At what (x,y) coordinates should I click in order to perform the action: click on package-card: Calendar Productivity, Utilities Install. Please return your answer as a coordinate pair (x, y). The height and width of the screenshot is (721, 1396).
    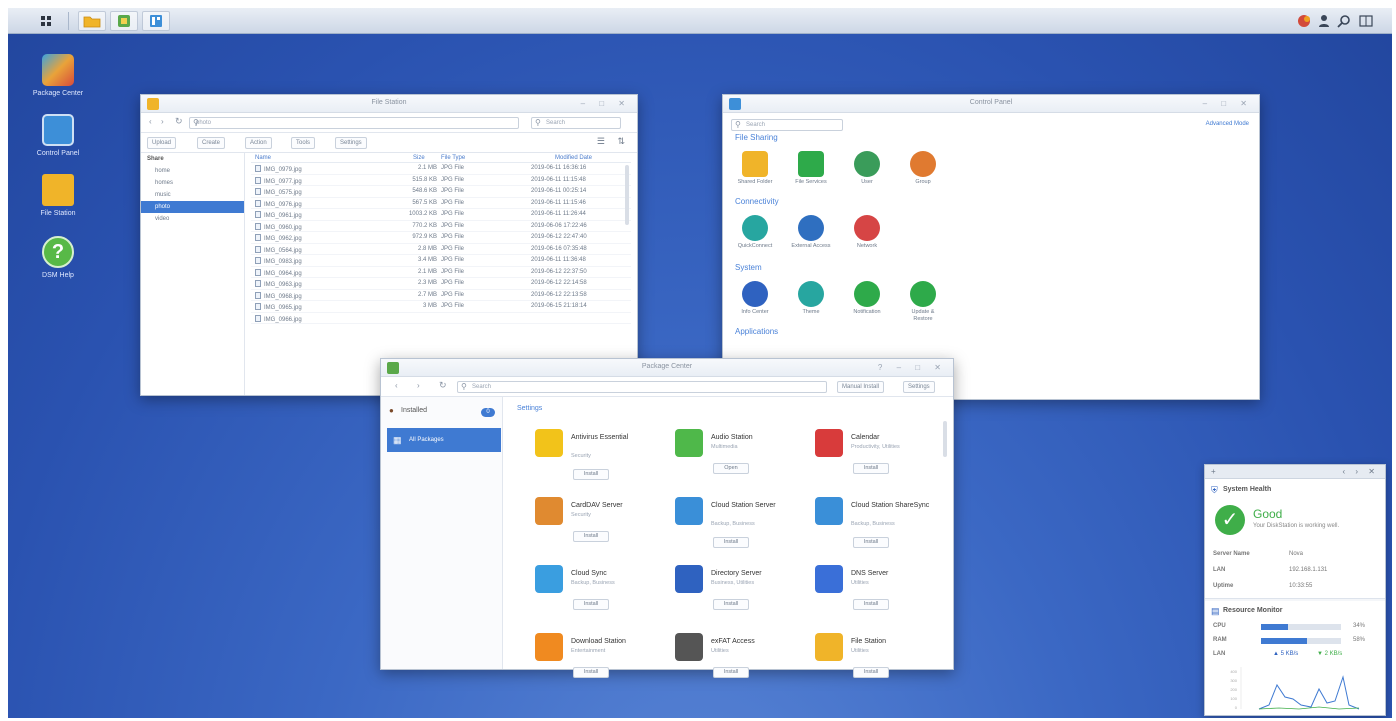
    Looking at the image, I should click on (875, 457).